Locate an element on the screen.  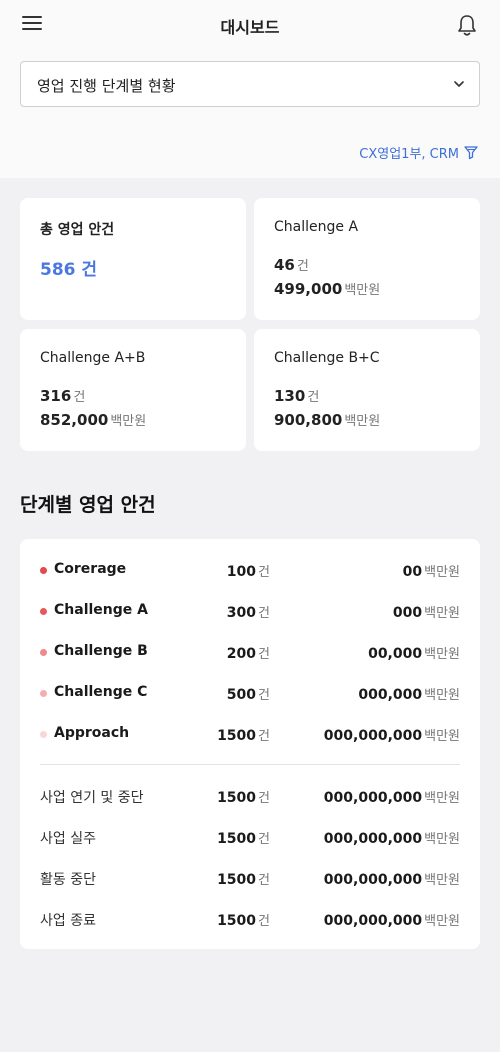
filter-label: CX영업1부, CRM is located at coordinates (409, 154).